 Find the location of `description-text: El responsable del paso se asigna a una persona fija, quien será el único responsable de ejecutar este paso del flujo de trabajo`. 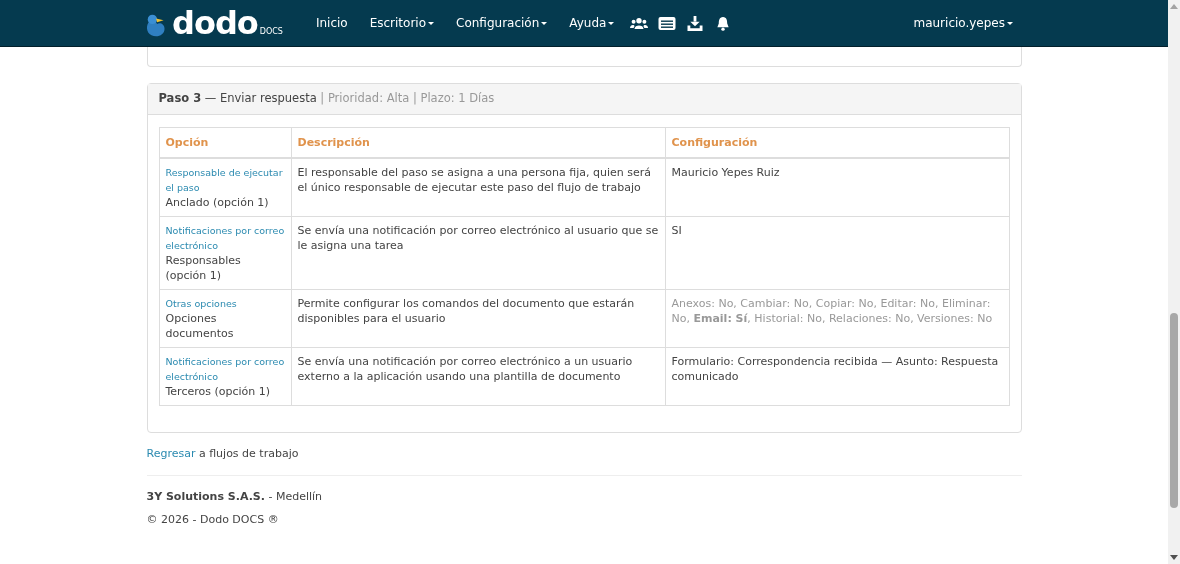

description-text: El responsable del paso se asigna a una persona fija, quien será el único responsable de ejecutar este paso del flujo de trabajo is located at coordinates (474, 180).